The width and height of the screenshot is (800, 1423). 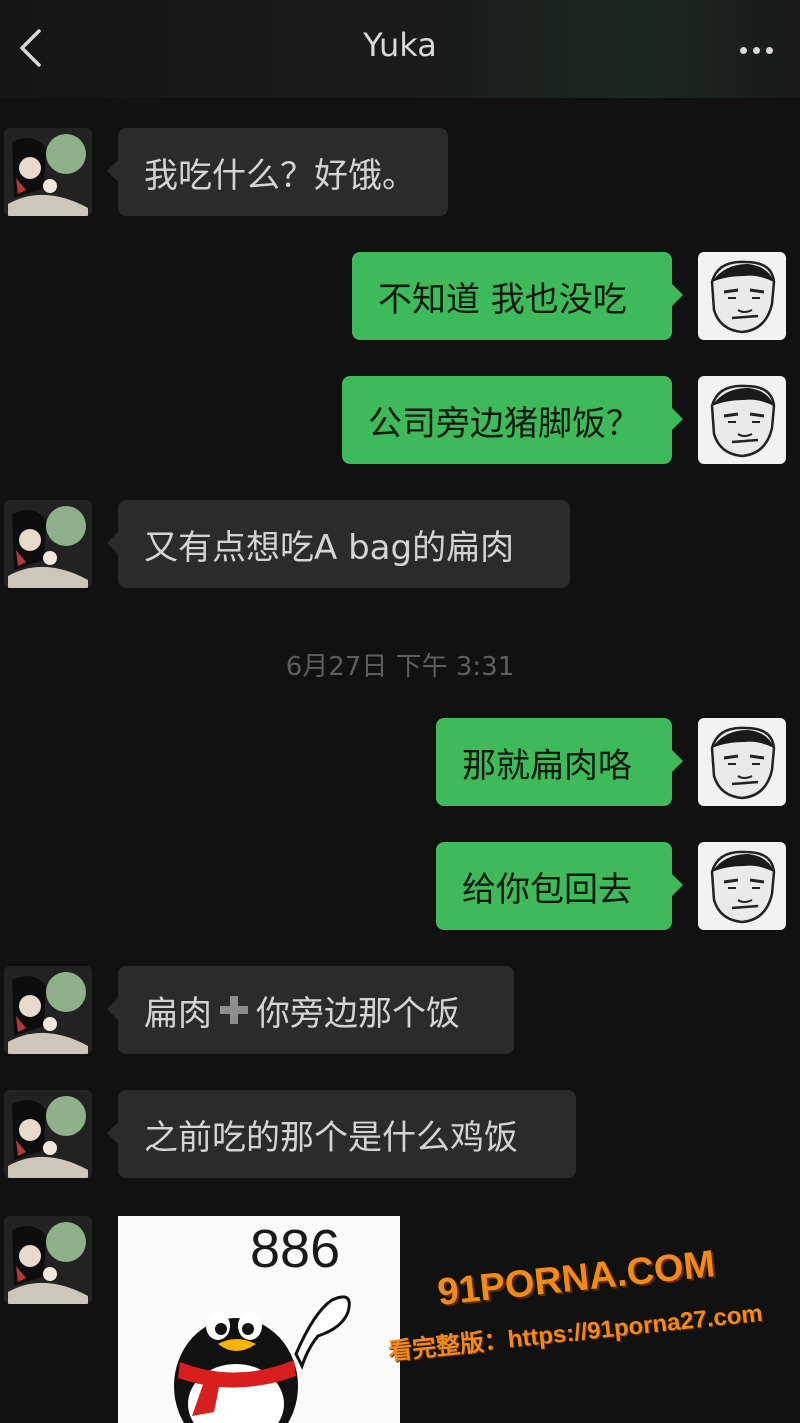 I want to click on message-bubble-outgoing: 那就扁肉咯, so click(x=559, y=762).